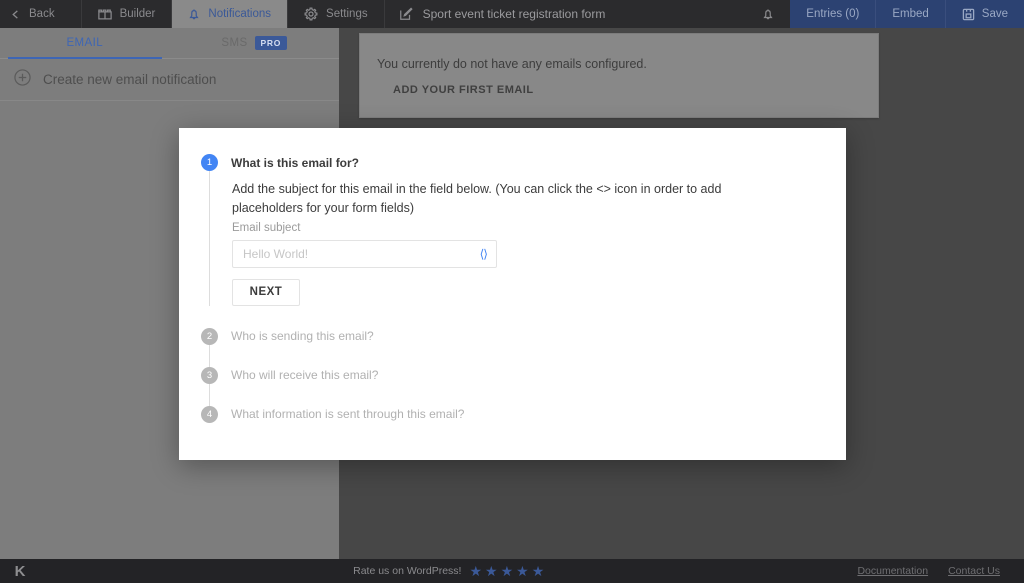 The height and width of the screenshot is (583, 1024). I want to click on tab-email: EMAIL, so click(85, 43).